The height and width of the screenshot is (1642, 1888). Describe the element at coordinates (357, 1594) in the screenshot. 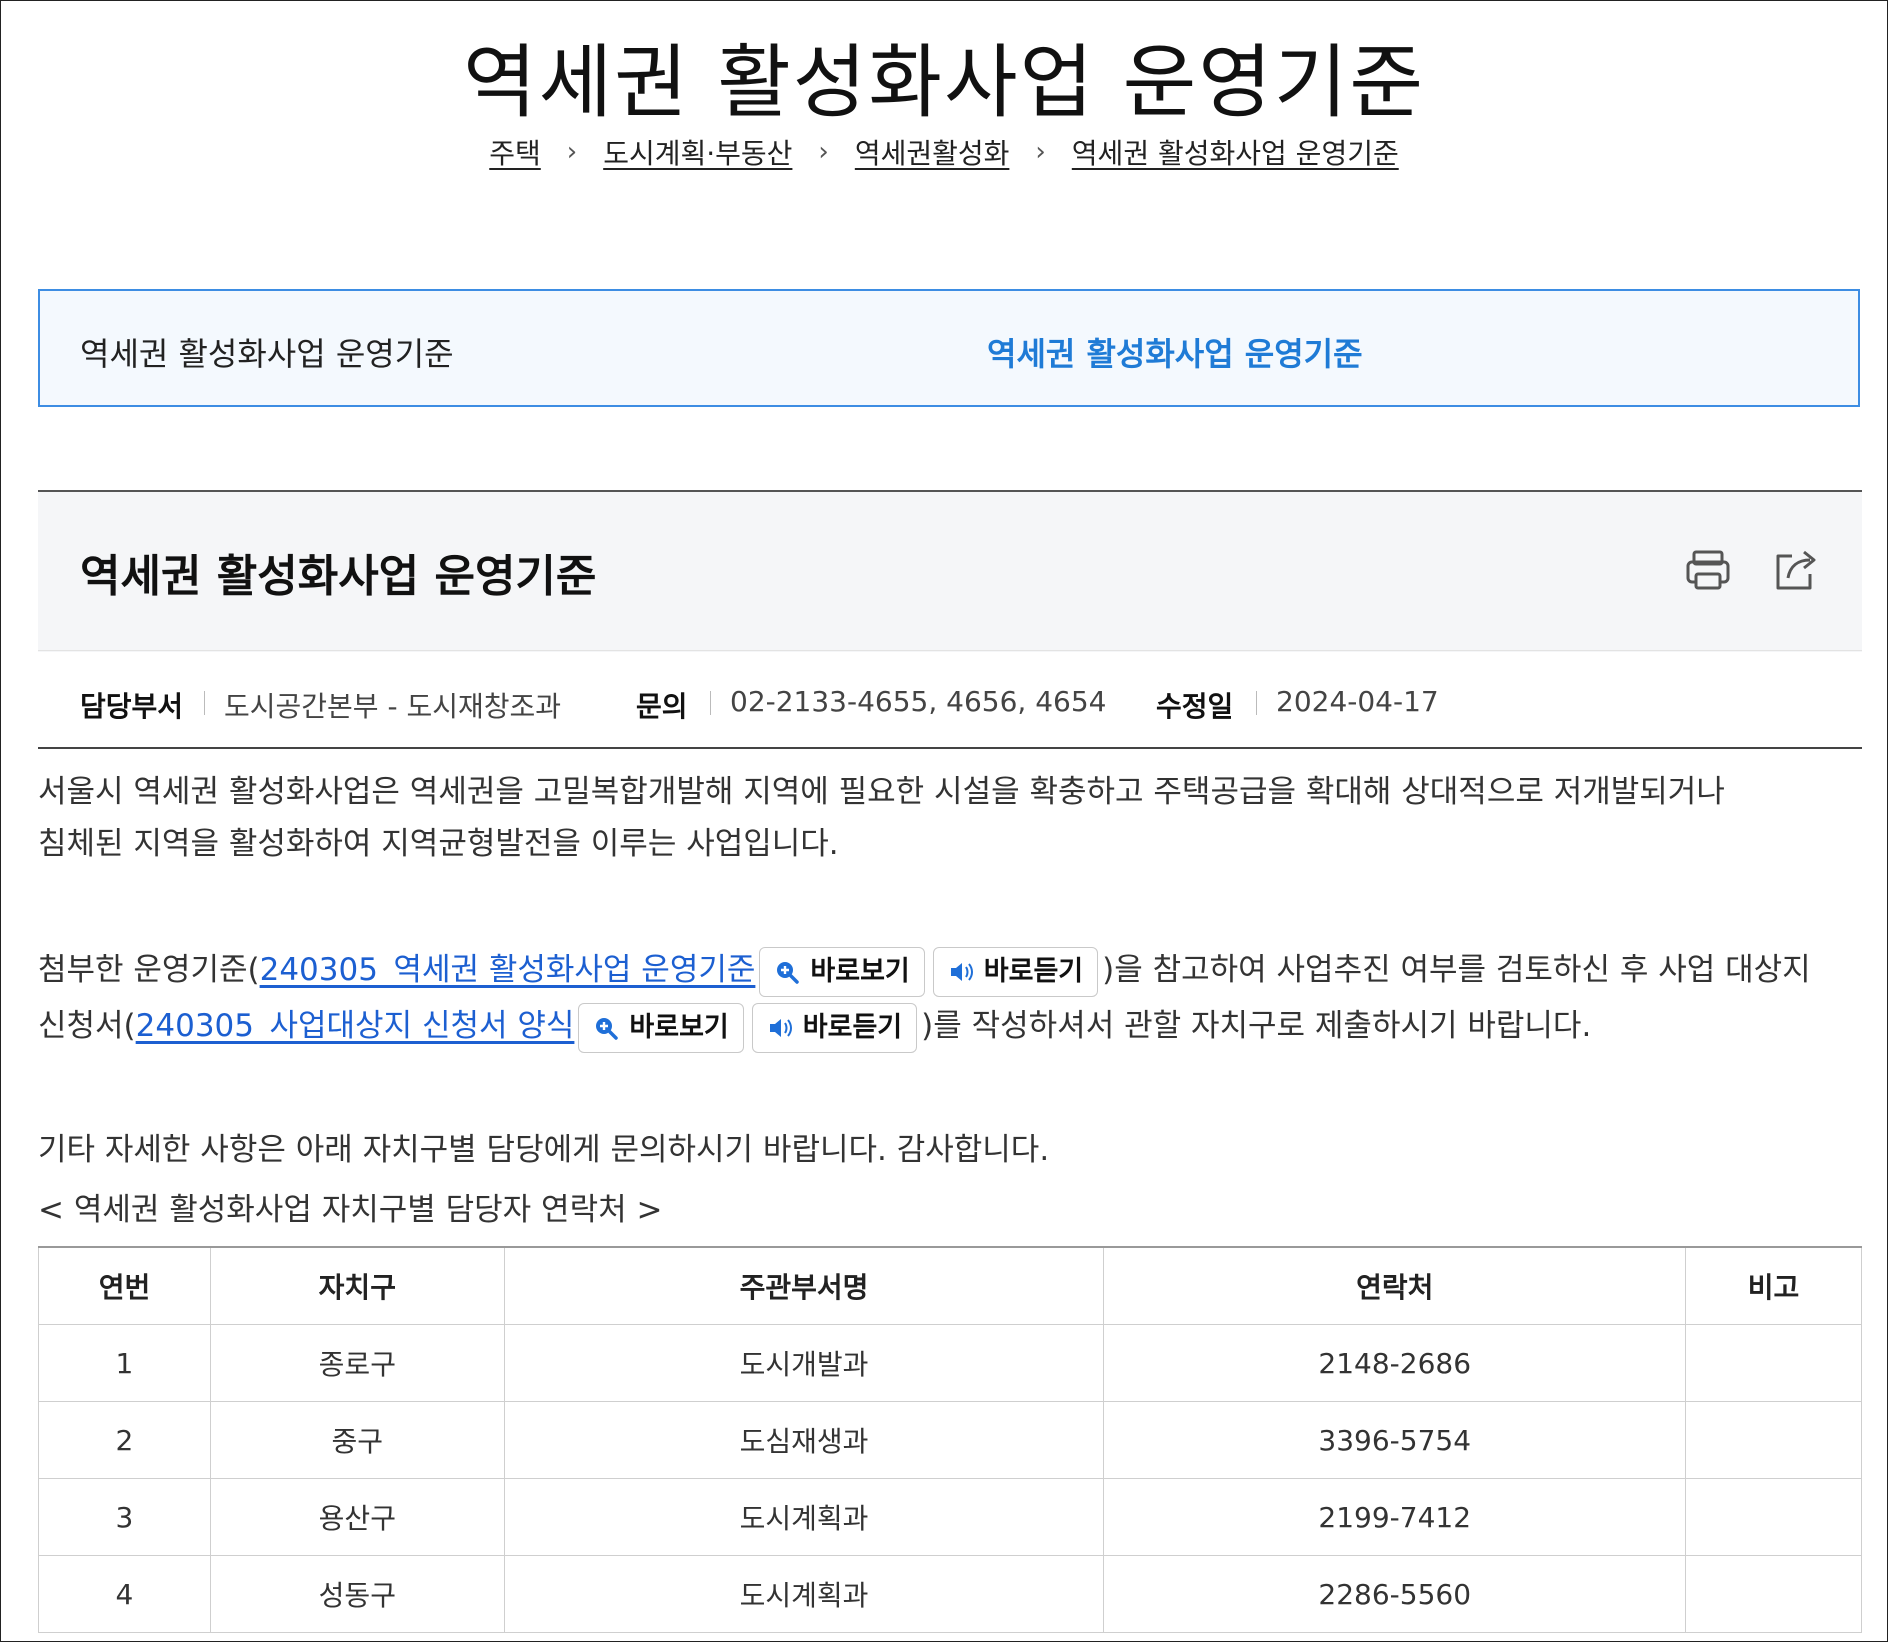

I see `table-cell: 성동구` at that location.